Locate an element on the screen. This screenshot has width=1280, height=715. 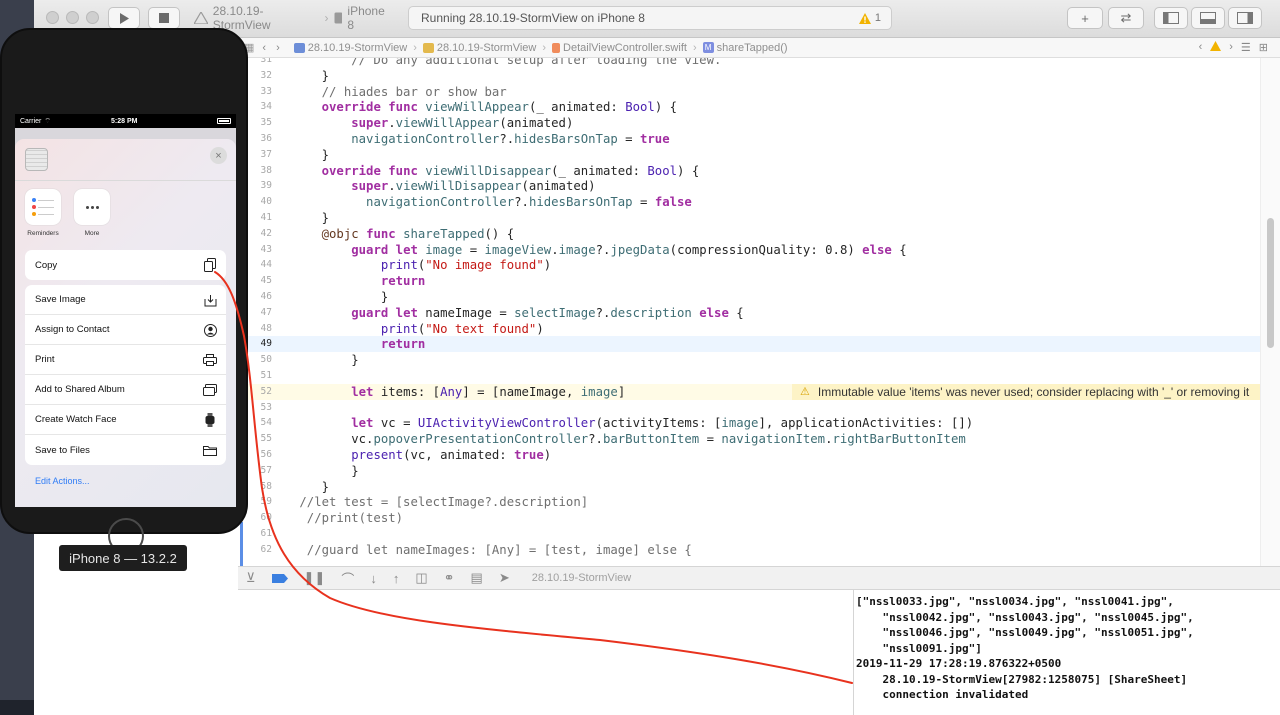
editor-options-icon: ☰ is located at coordinates (1246, 47).